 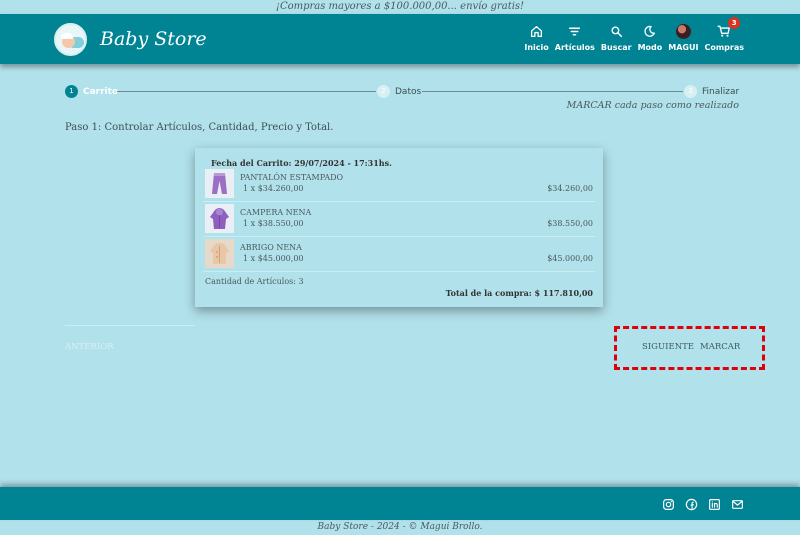 I want to click on nav-articulos-label: Artículos, so click(x=574, y=47).